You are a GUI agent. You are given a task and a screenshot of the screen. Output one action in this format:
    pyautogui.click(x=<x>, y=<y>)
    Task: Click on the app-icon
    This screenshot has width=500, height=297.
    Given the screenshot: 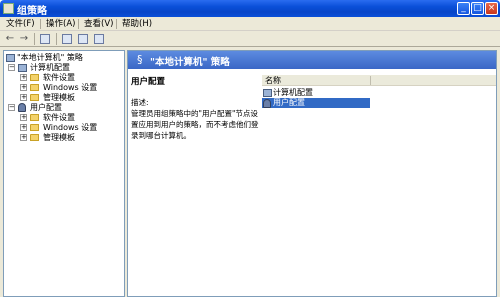 What is the action you would take?
    pyautogui.click(x=8, y=8)
    